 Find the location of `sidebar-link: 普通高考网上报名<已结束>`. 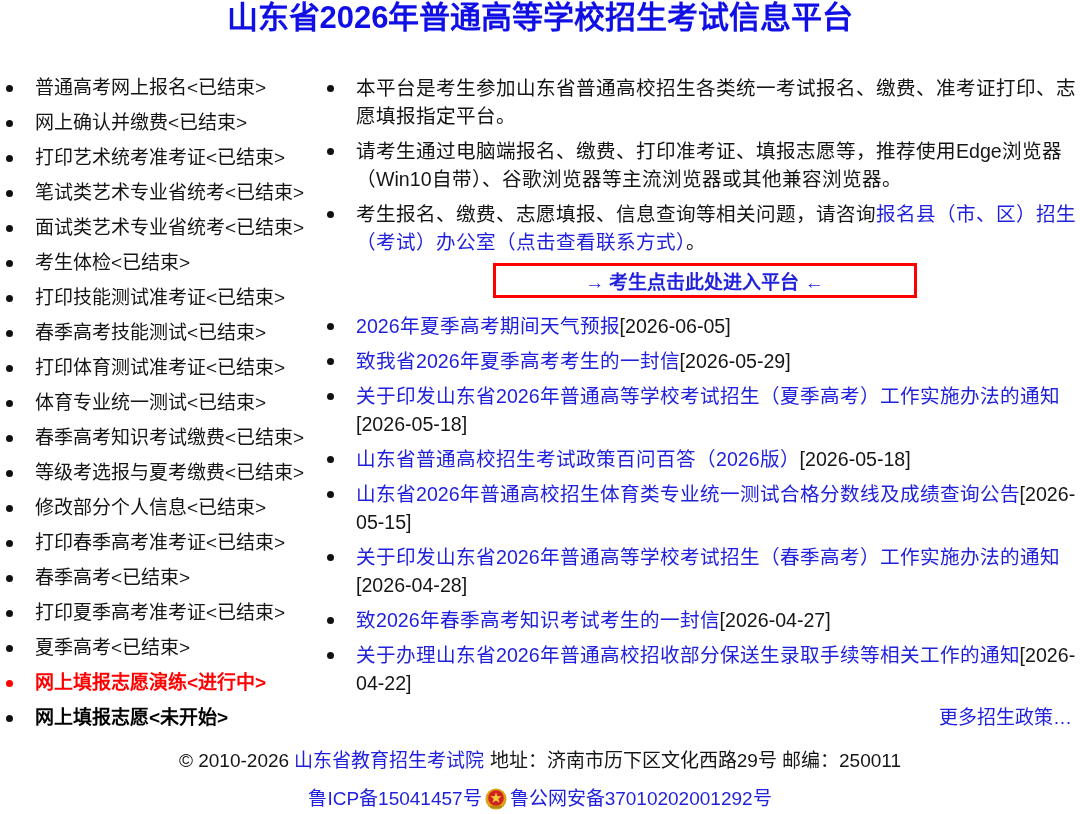

sidebar-link: 普通高考网上报名<已结束> is located at coordinates (151, 88).